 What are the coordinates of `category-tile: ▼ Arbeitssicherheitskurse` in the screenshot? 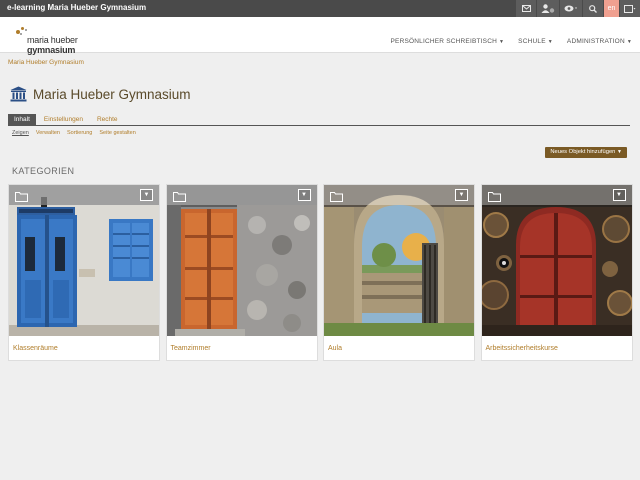 It's located at (556, 272).